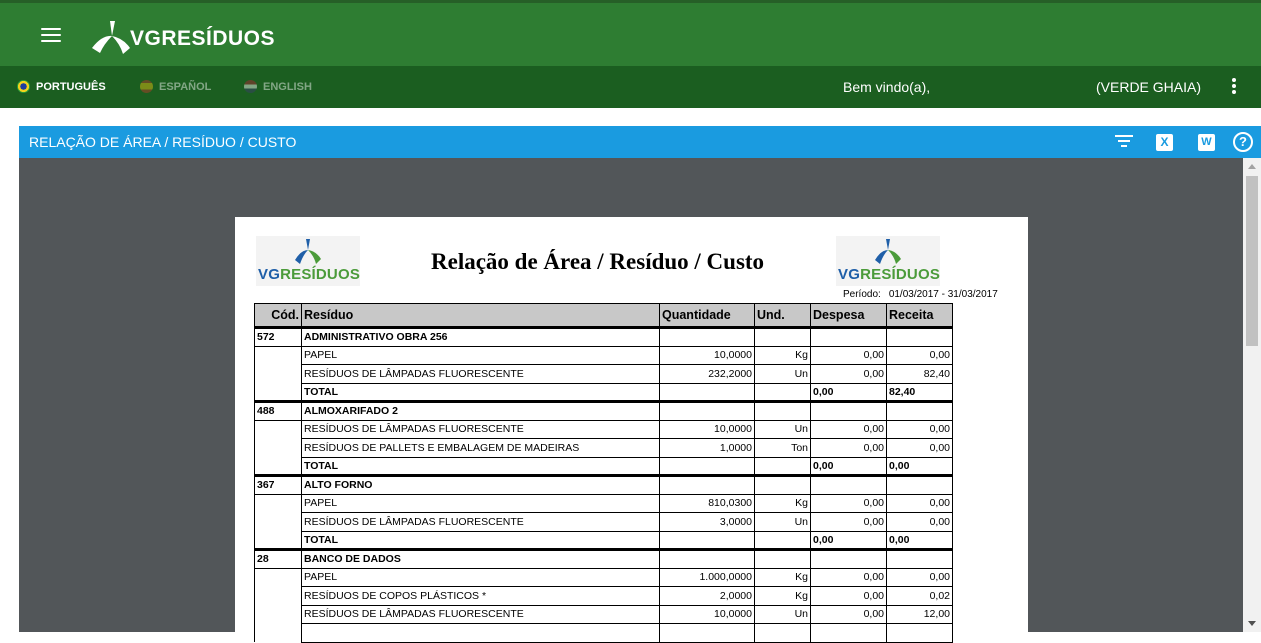 This screenshot has height=643, width=1261. I want to click on filter-icon, so click(1124, 142).